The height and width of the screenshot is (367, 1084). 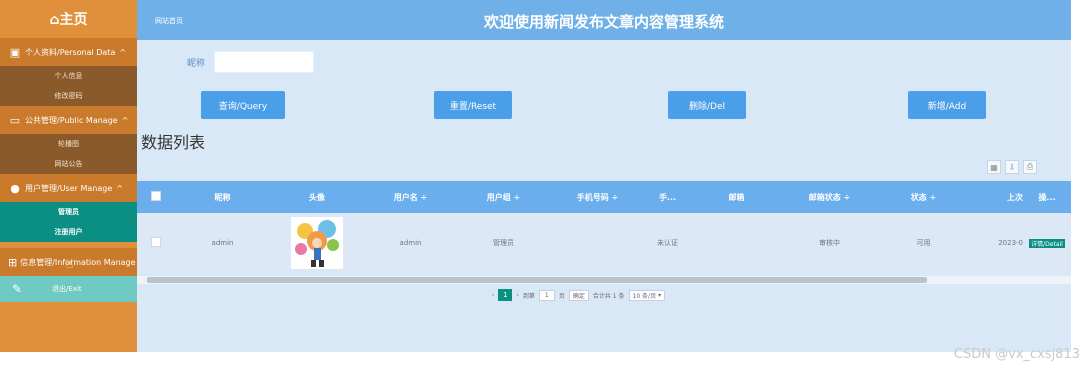 I want to click on print-icon: ⎙, so click(x=1030, y=167).